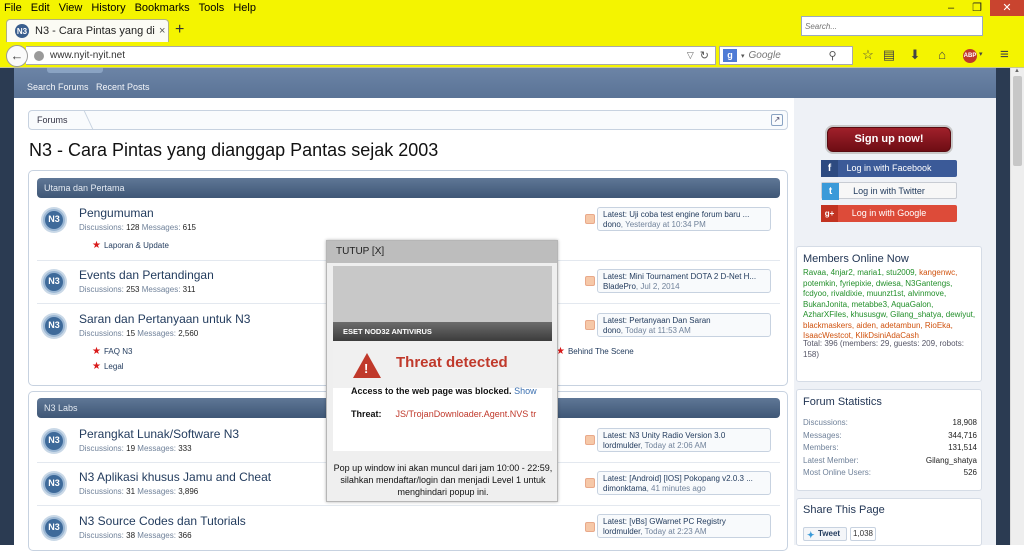 This screenshot has height=551, width=1024. What do you see at coordinates (137, 289) in the screenshot?
I see `forum-node-stats: Discussions: 253 Messages: 311` at bounding box center [137, 289].